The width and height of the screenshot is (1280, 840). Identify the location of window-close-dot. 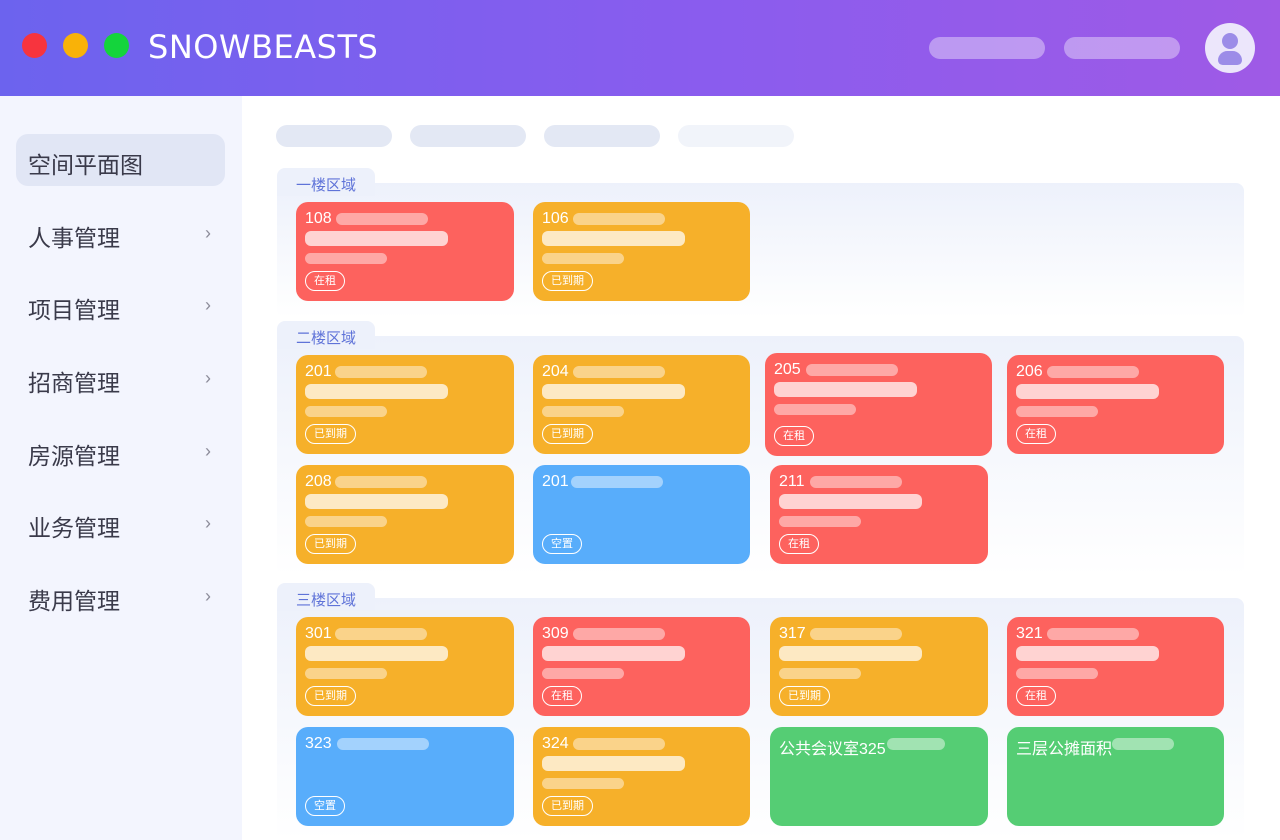
(34, 45).